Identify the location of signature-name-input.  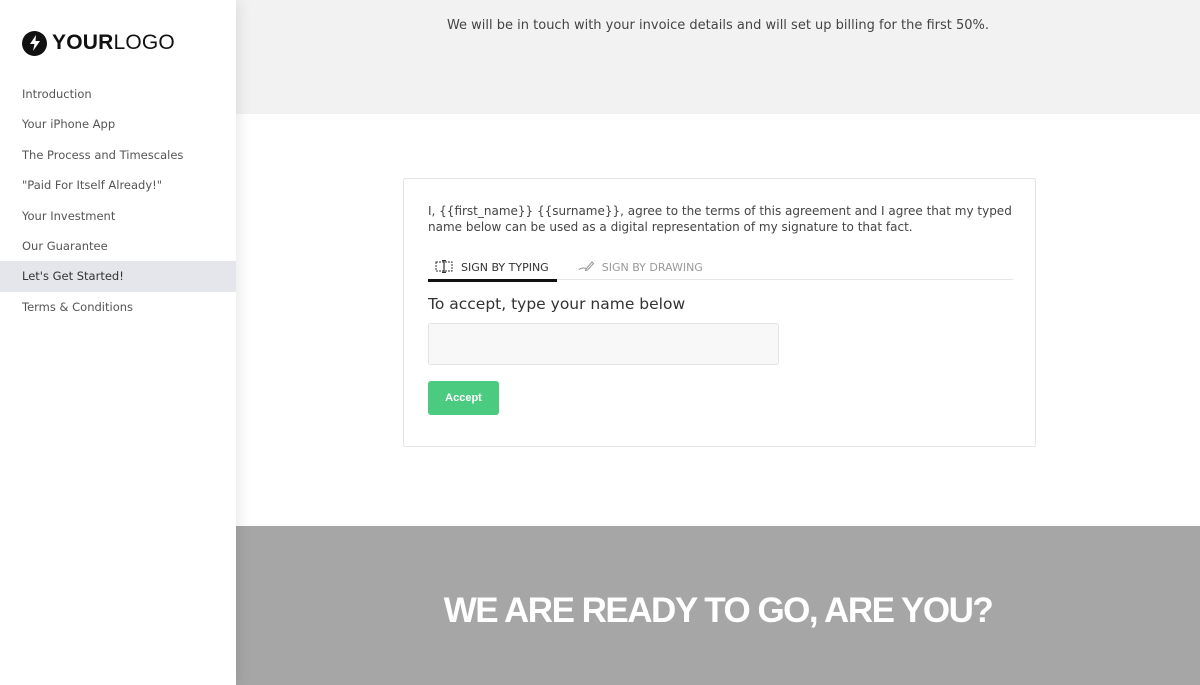
(603, 344).